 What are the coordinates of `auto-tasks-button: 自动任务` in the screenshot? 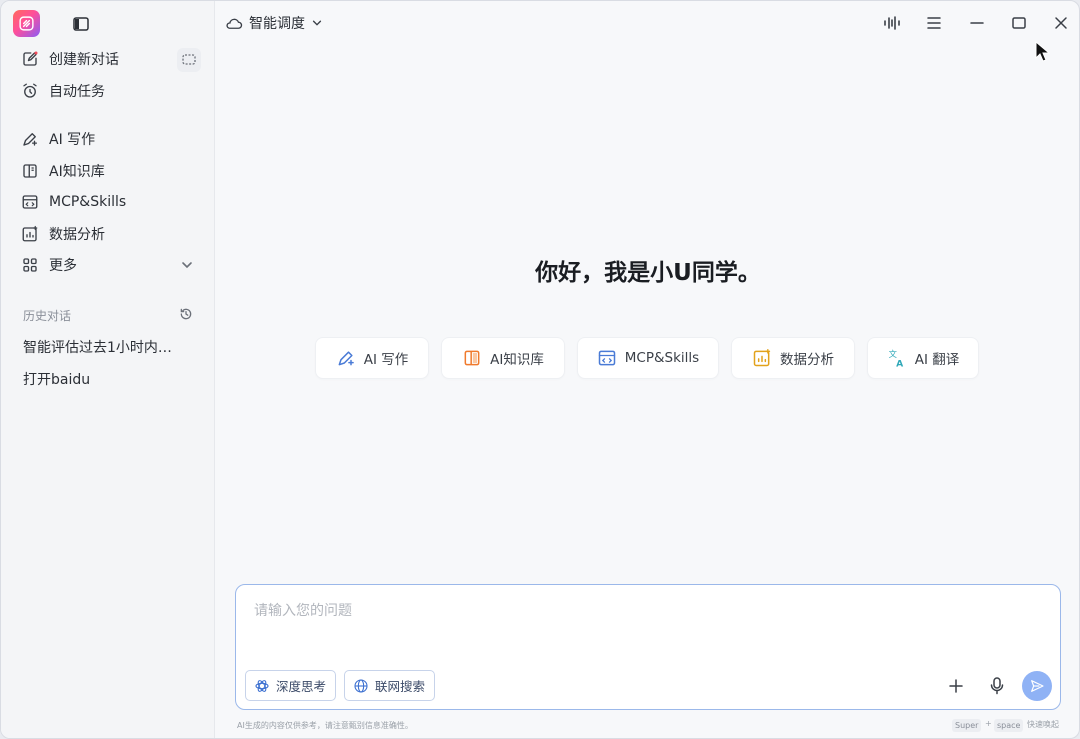 It's located at (108, 91).